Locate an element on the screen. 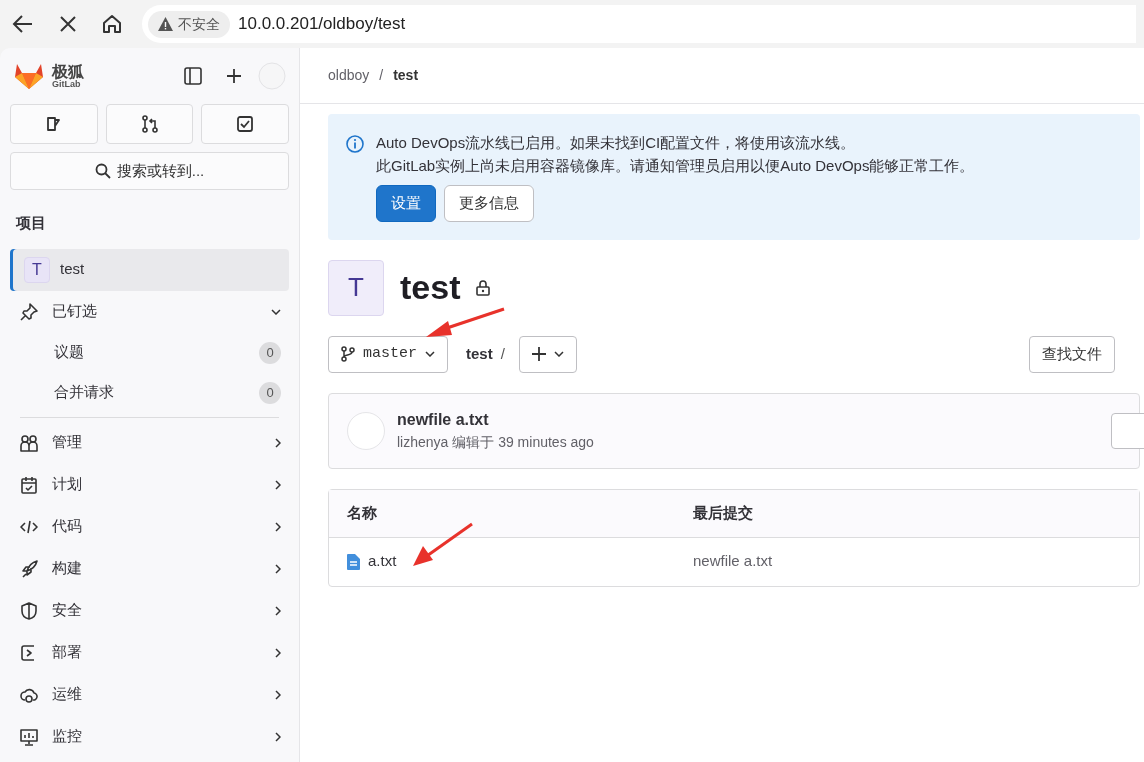  security-label: 不安全 is located at coordinates (199, 24).